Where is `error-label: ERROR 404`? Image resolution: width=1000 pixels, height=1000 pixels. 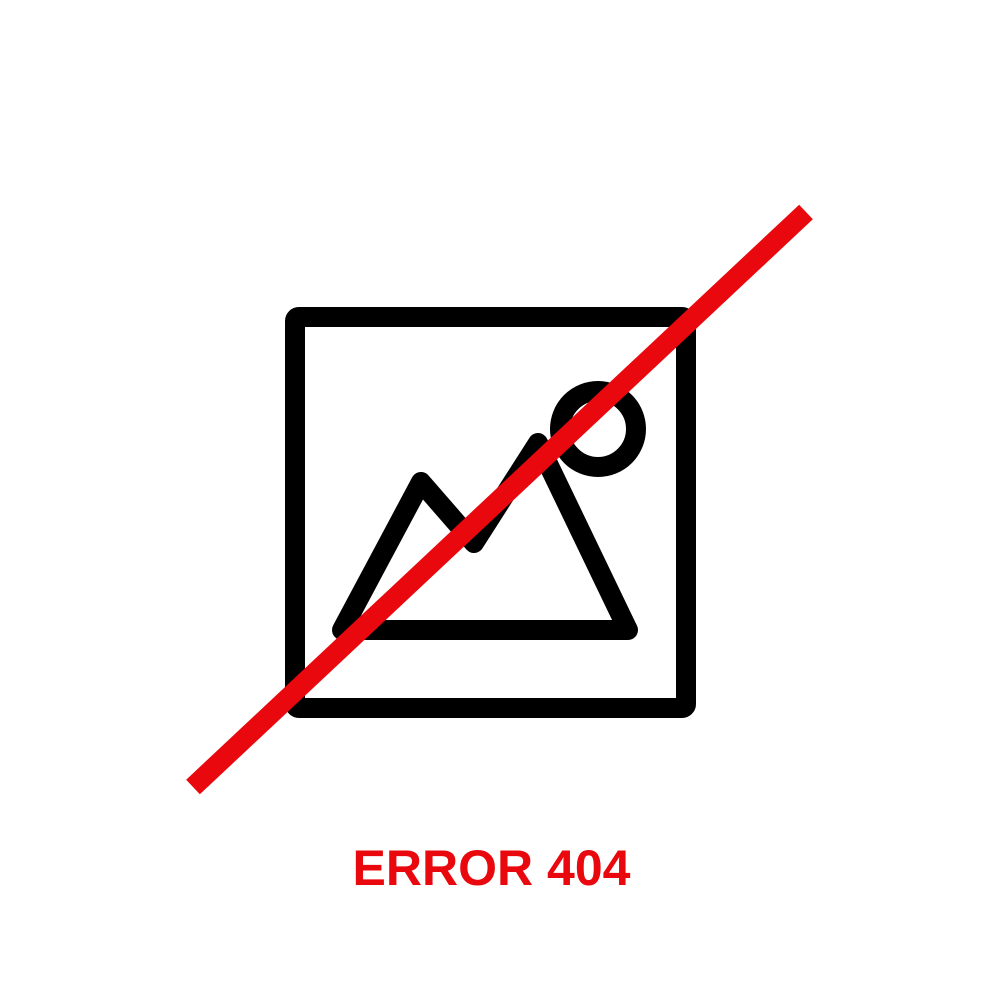
error-label: ERROR 404 is located at coordinates (491, 868).